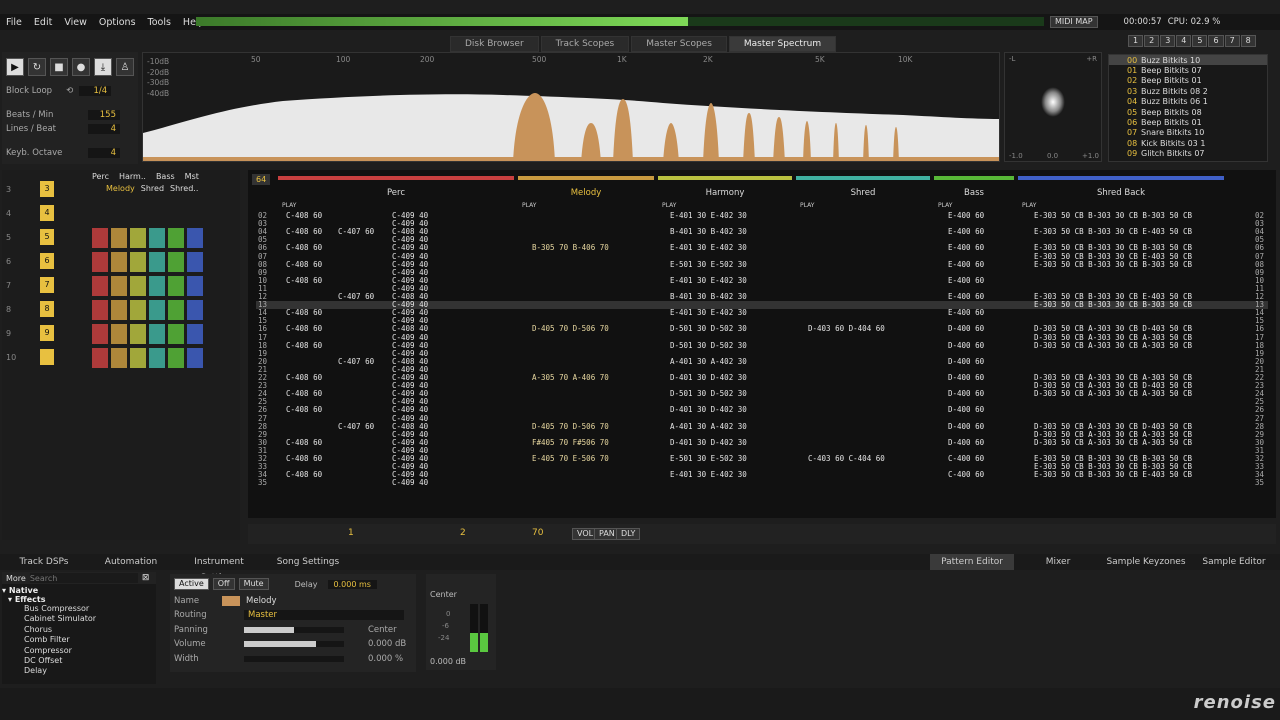 The width and height of the screenshot is (1280, 720). Describe the element at coordinates (159, 22) in the screenshot. I see `menu-tools: Tools` at that location.